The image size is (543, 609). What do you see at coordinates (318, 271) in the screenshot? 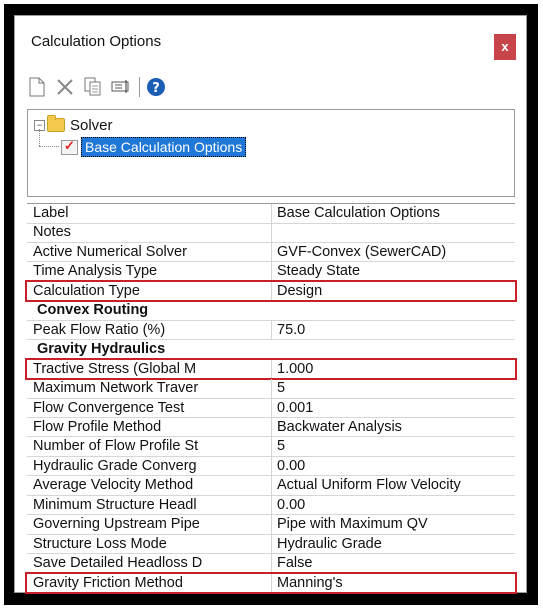
I see `property-value: Steady State` at bounding box center [318, 271].